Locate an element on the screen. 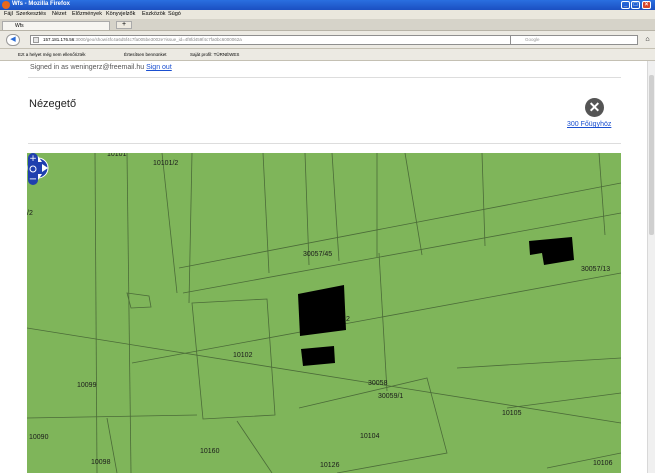  search-input: Google is located at coordinates (574, 40).